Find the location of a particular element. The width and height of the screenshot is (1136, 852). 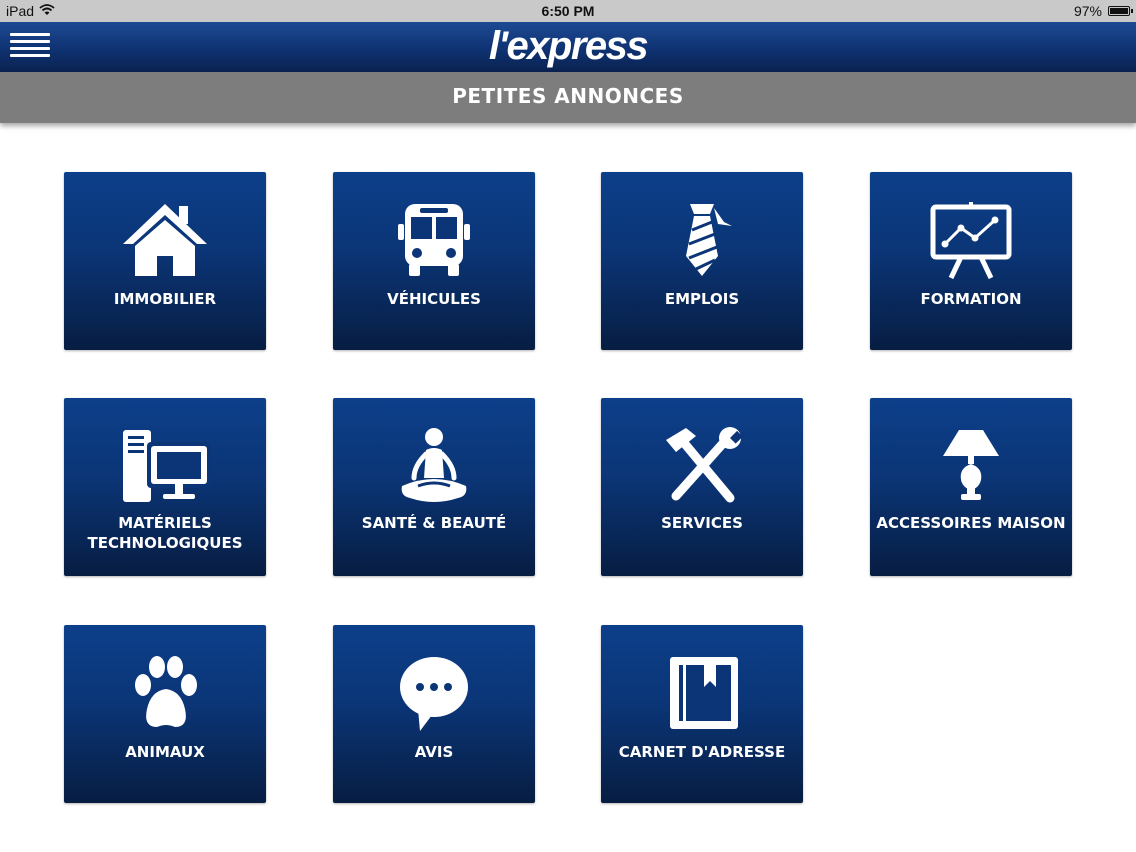

title-bar: PETITES ANNONCES is located at coordinates (568, 97).